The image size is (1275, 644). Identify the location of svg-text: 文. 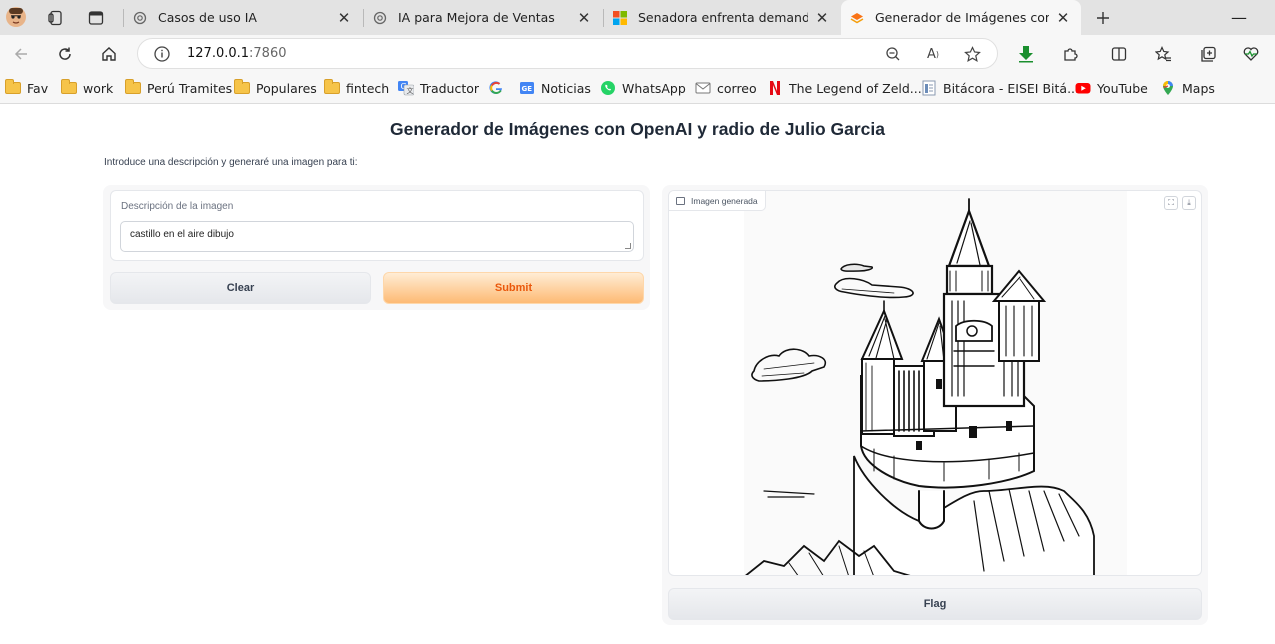
(410, 90).